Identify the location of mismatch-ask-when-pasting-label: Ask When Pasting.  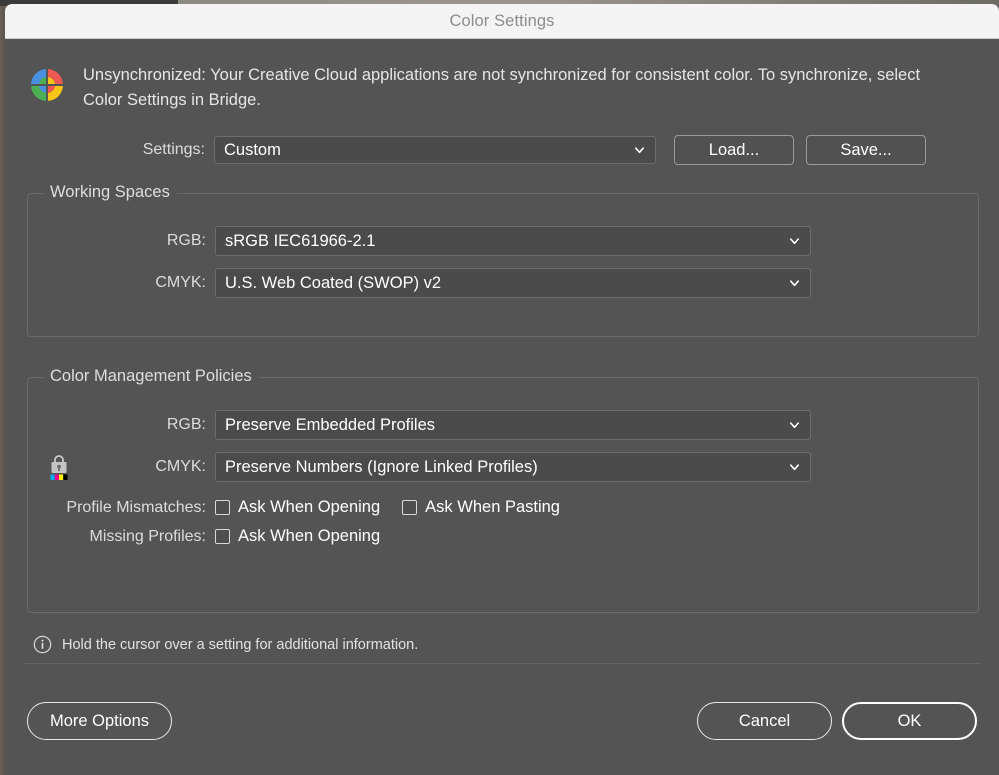
(492, 507).